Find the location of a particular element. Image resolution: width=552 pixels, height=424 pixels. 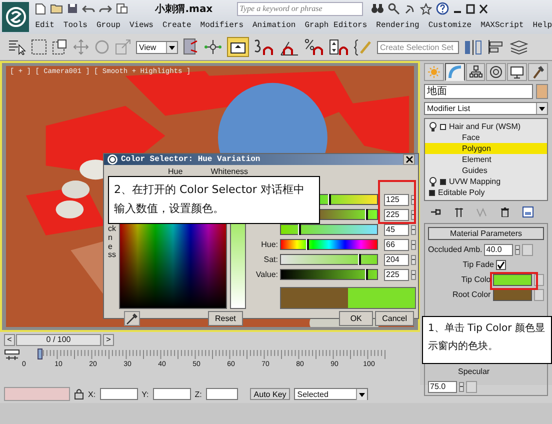

target-icon is located at coordinates (496, 72).